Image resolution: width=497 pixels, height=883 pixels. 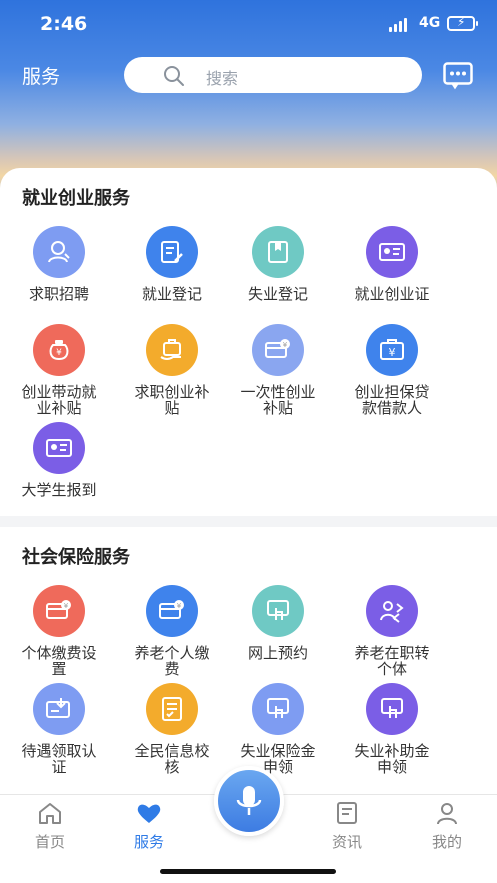 I want to click on insurance-service-item: 待遇领取认证, so click(x=59, y=729).